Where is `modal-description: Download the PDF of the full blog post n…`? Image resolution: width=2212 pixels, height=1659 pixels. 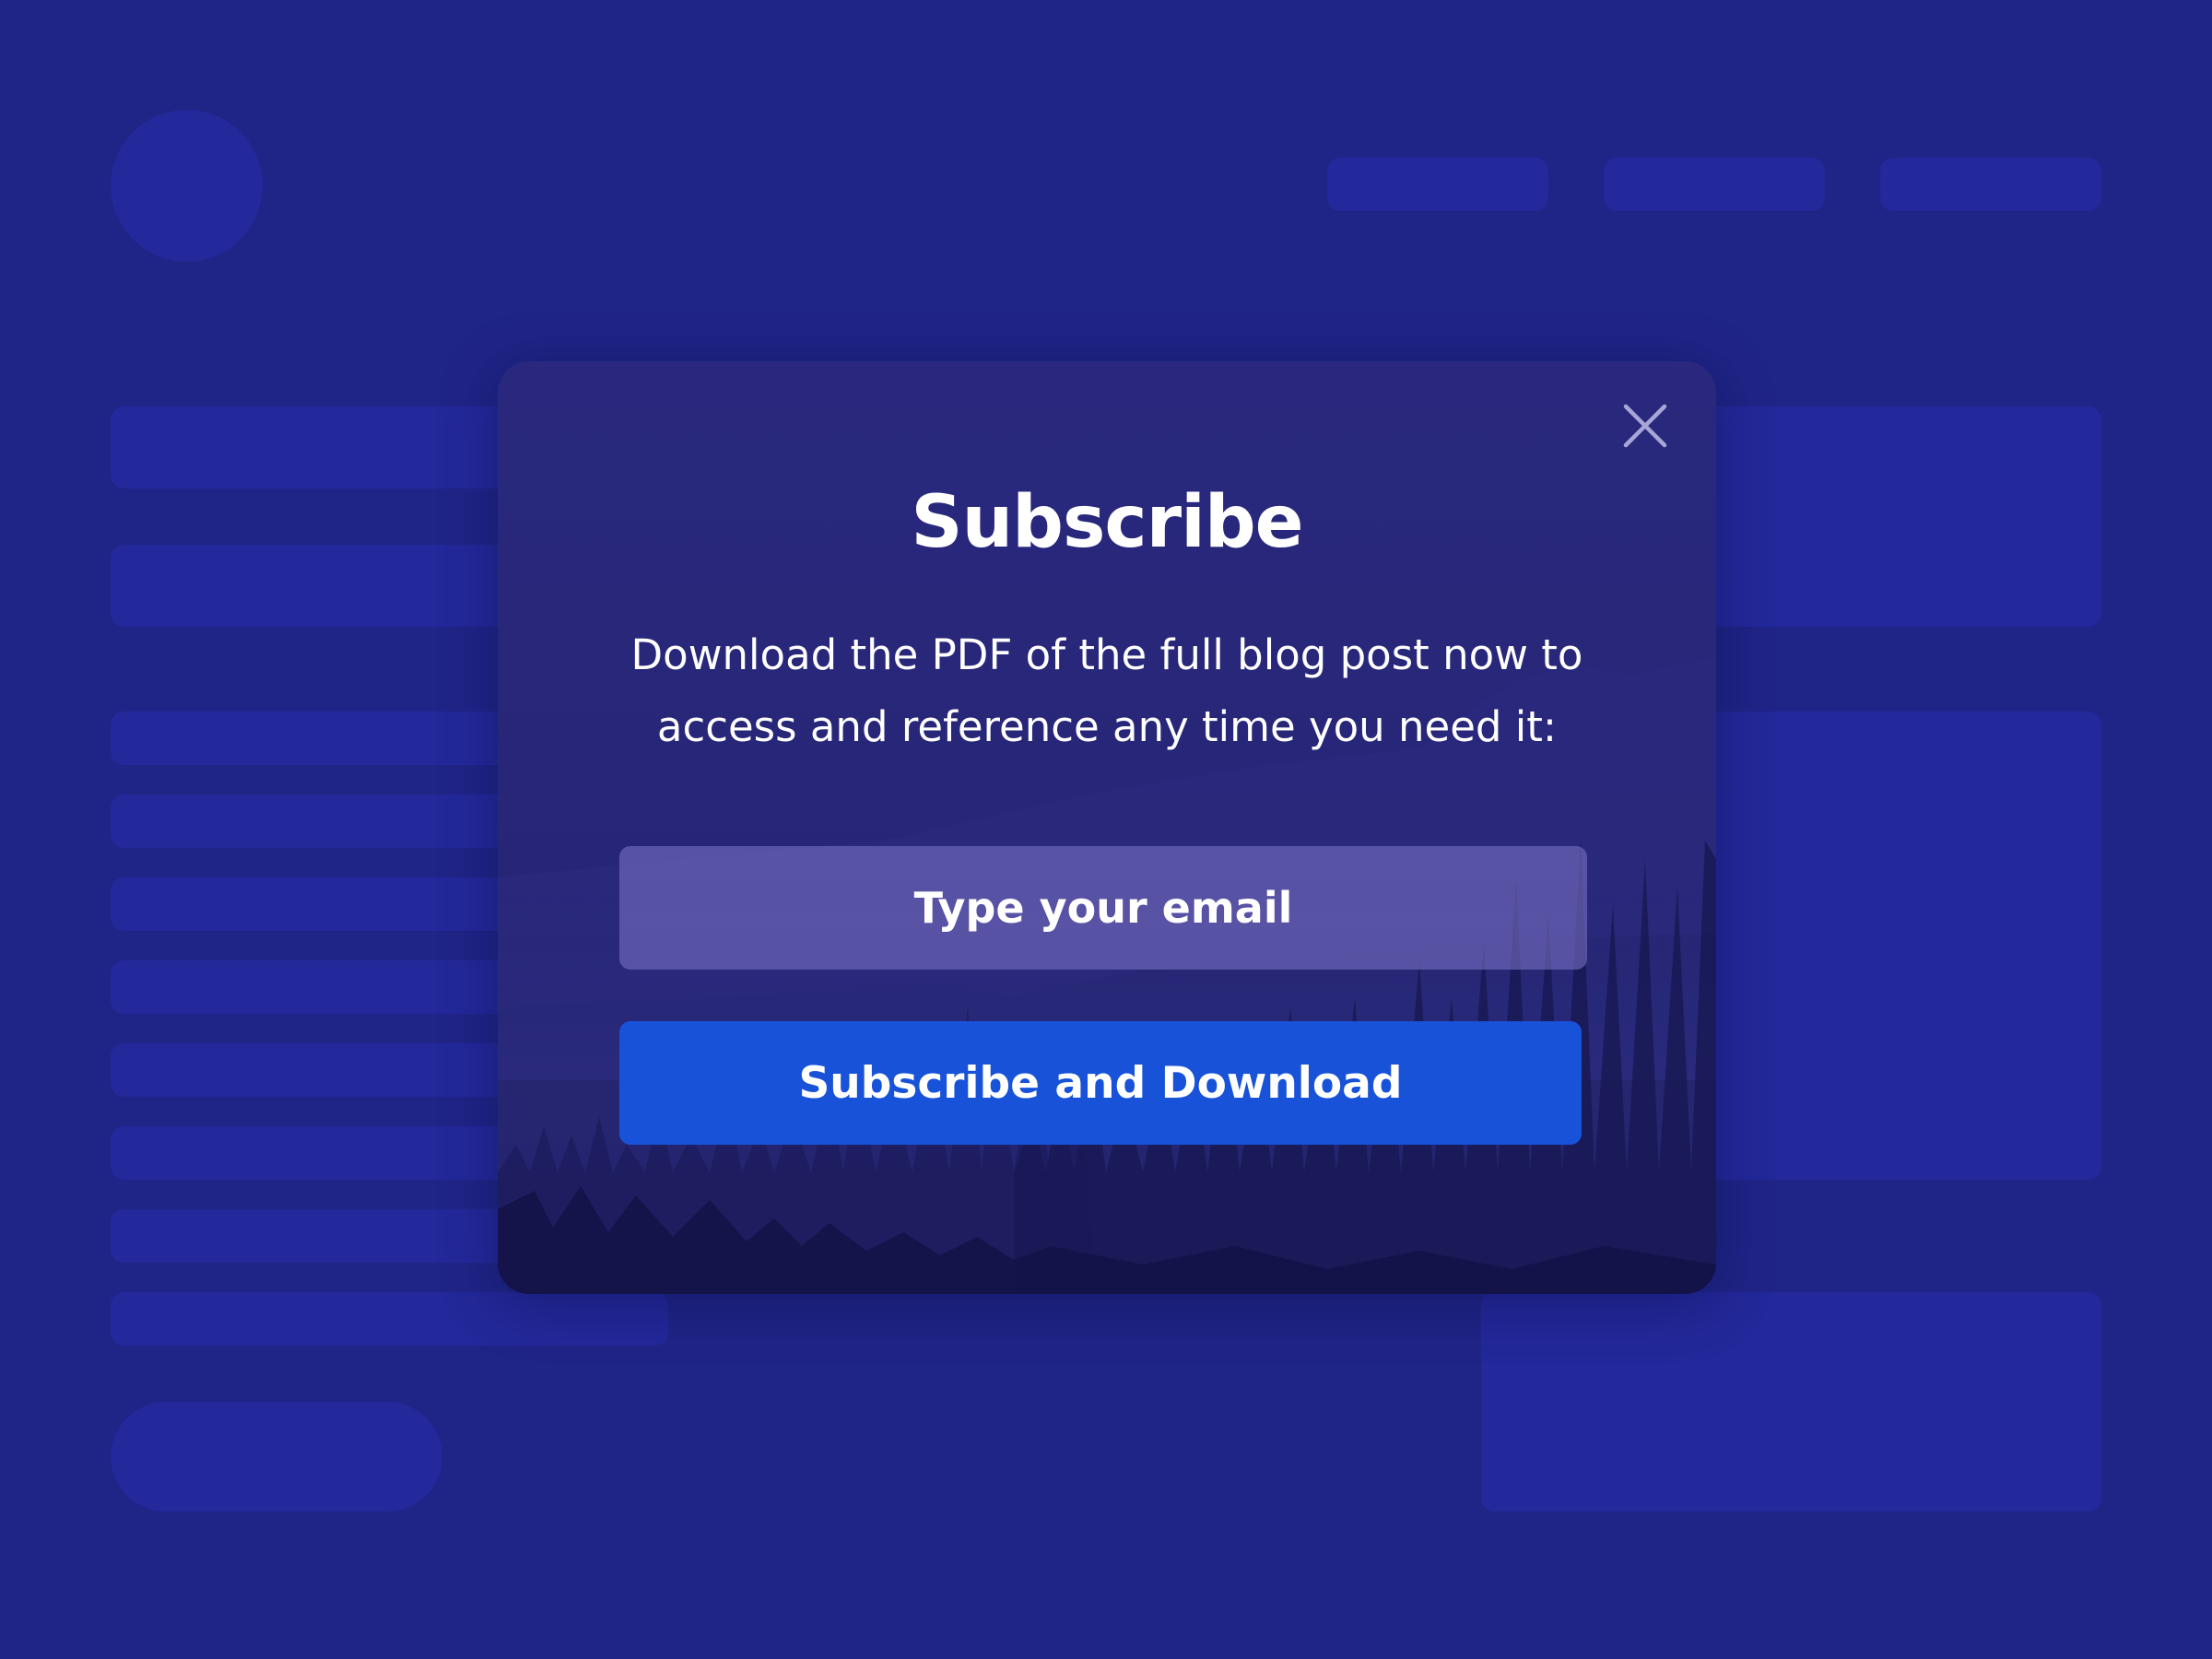 modal-description: Download the PDF of the full blog post n… is located at coordinates (1107, 691).